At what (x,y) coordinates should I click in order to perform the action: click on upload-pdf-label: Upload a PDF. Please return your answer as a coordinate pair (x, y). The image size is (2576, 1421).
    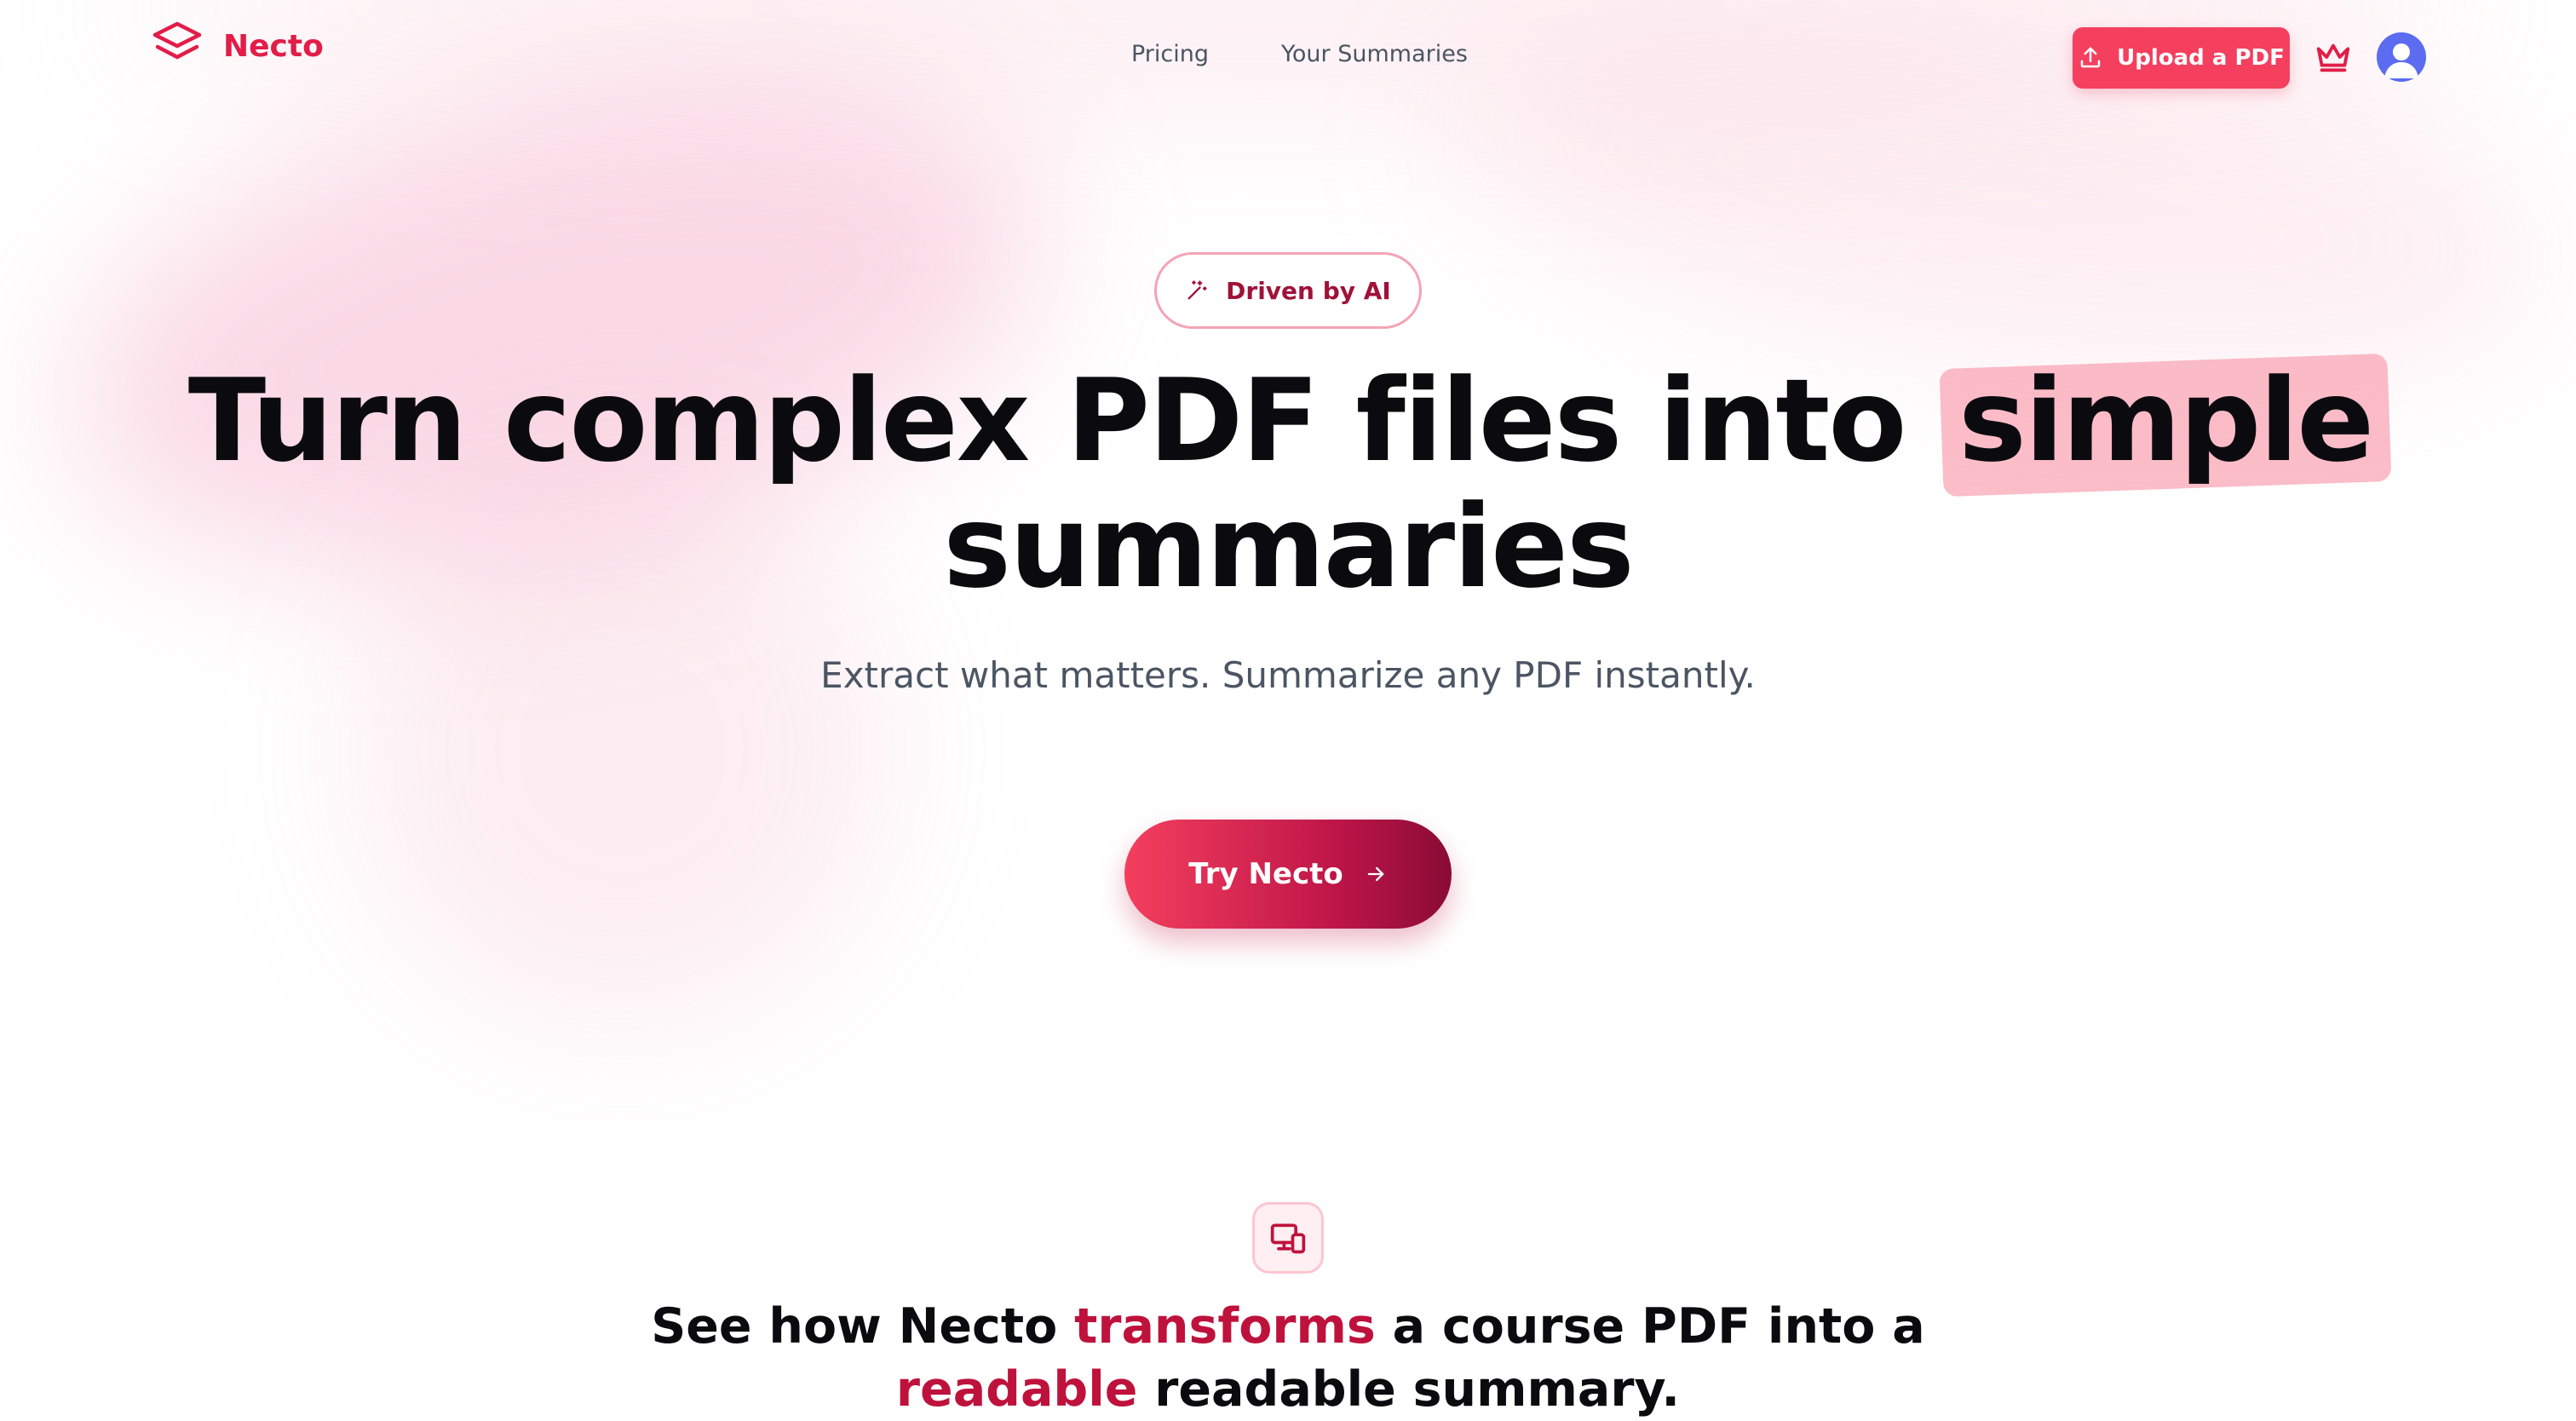
    Looking at the image, I should click on (2201, 58).